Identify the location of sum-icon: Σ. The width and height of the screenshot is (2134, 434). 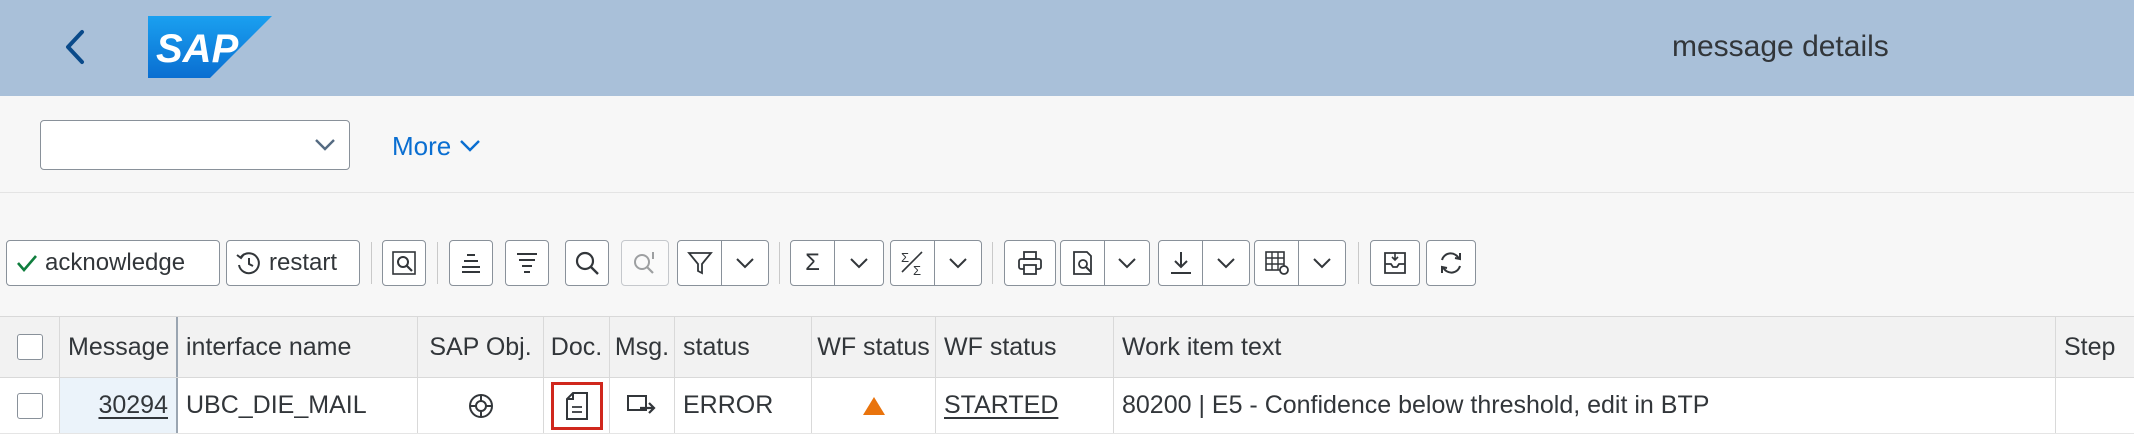
(812, 262).